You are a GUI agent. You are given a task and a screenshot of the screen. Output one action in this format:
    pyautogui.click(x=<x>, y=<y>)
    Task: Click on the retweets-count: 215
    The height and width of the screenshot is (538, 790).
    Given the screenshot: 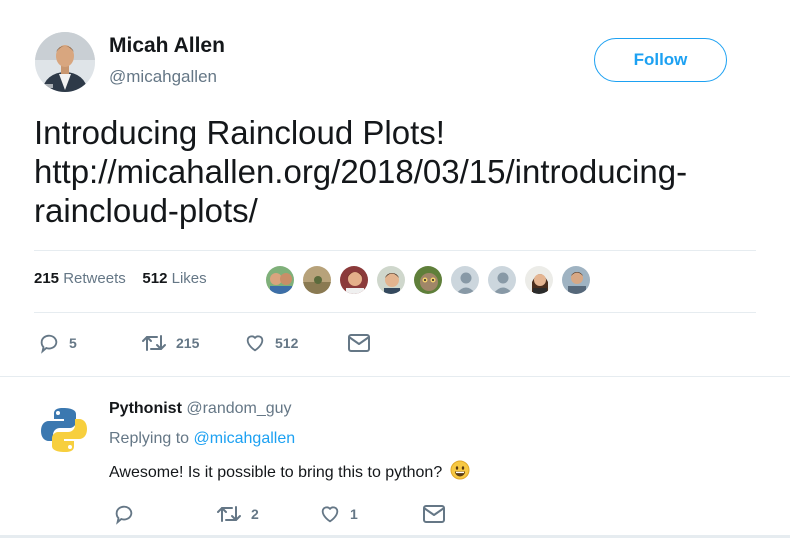 What is the action you would take?
    pyautogui.click(x=47, y=278)
    